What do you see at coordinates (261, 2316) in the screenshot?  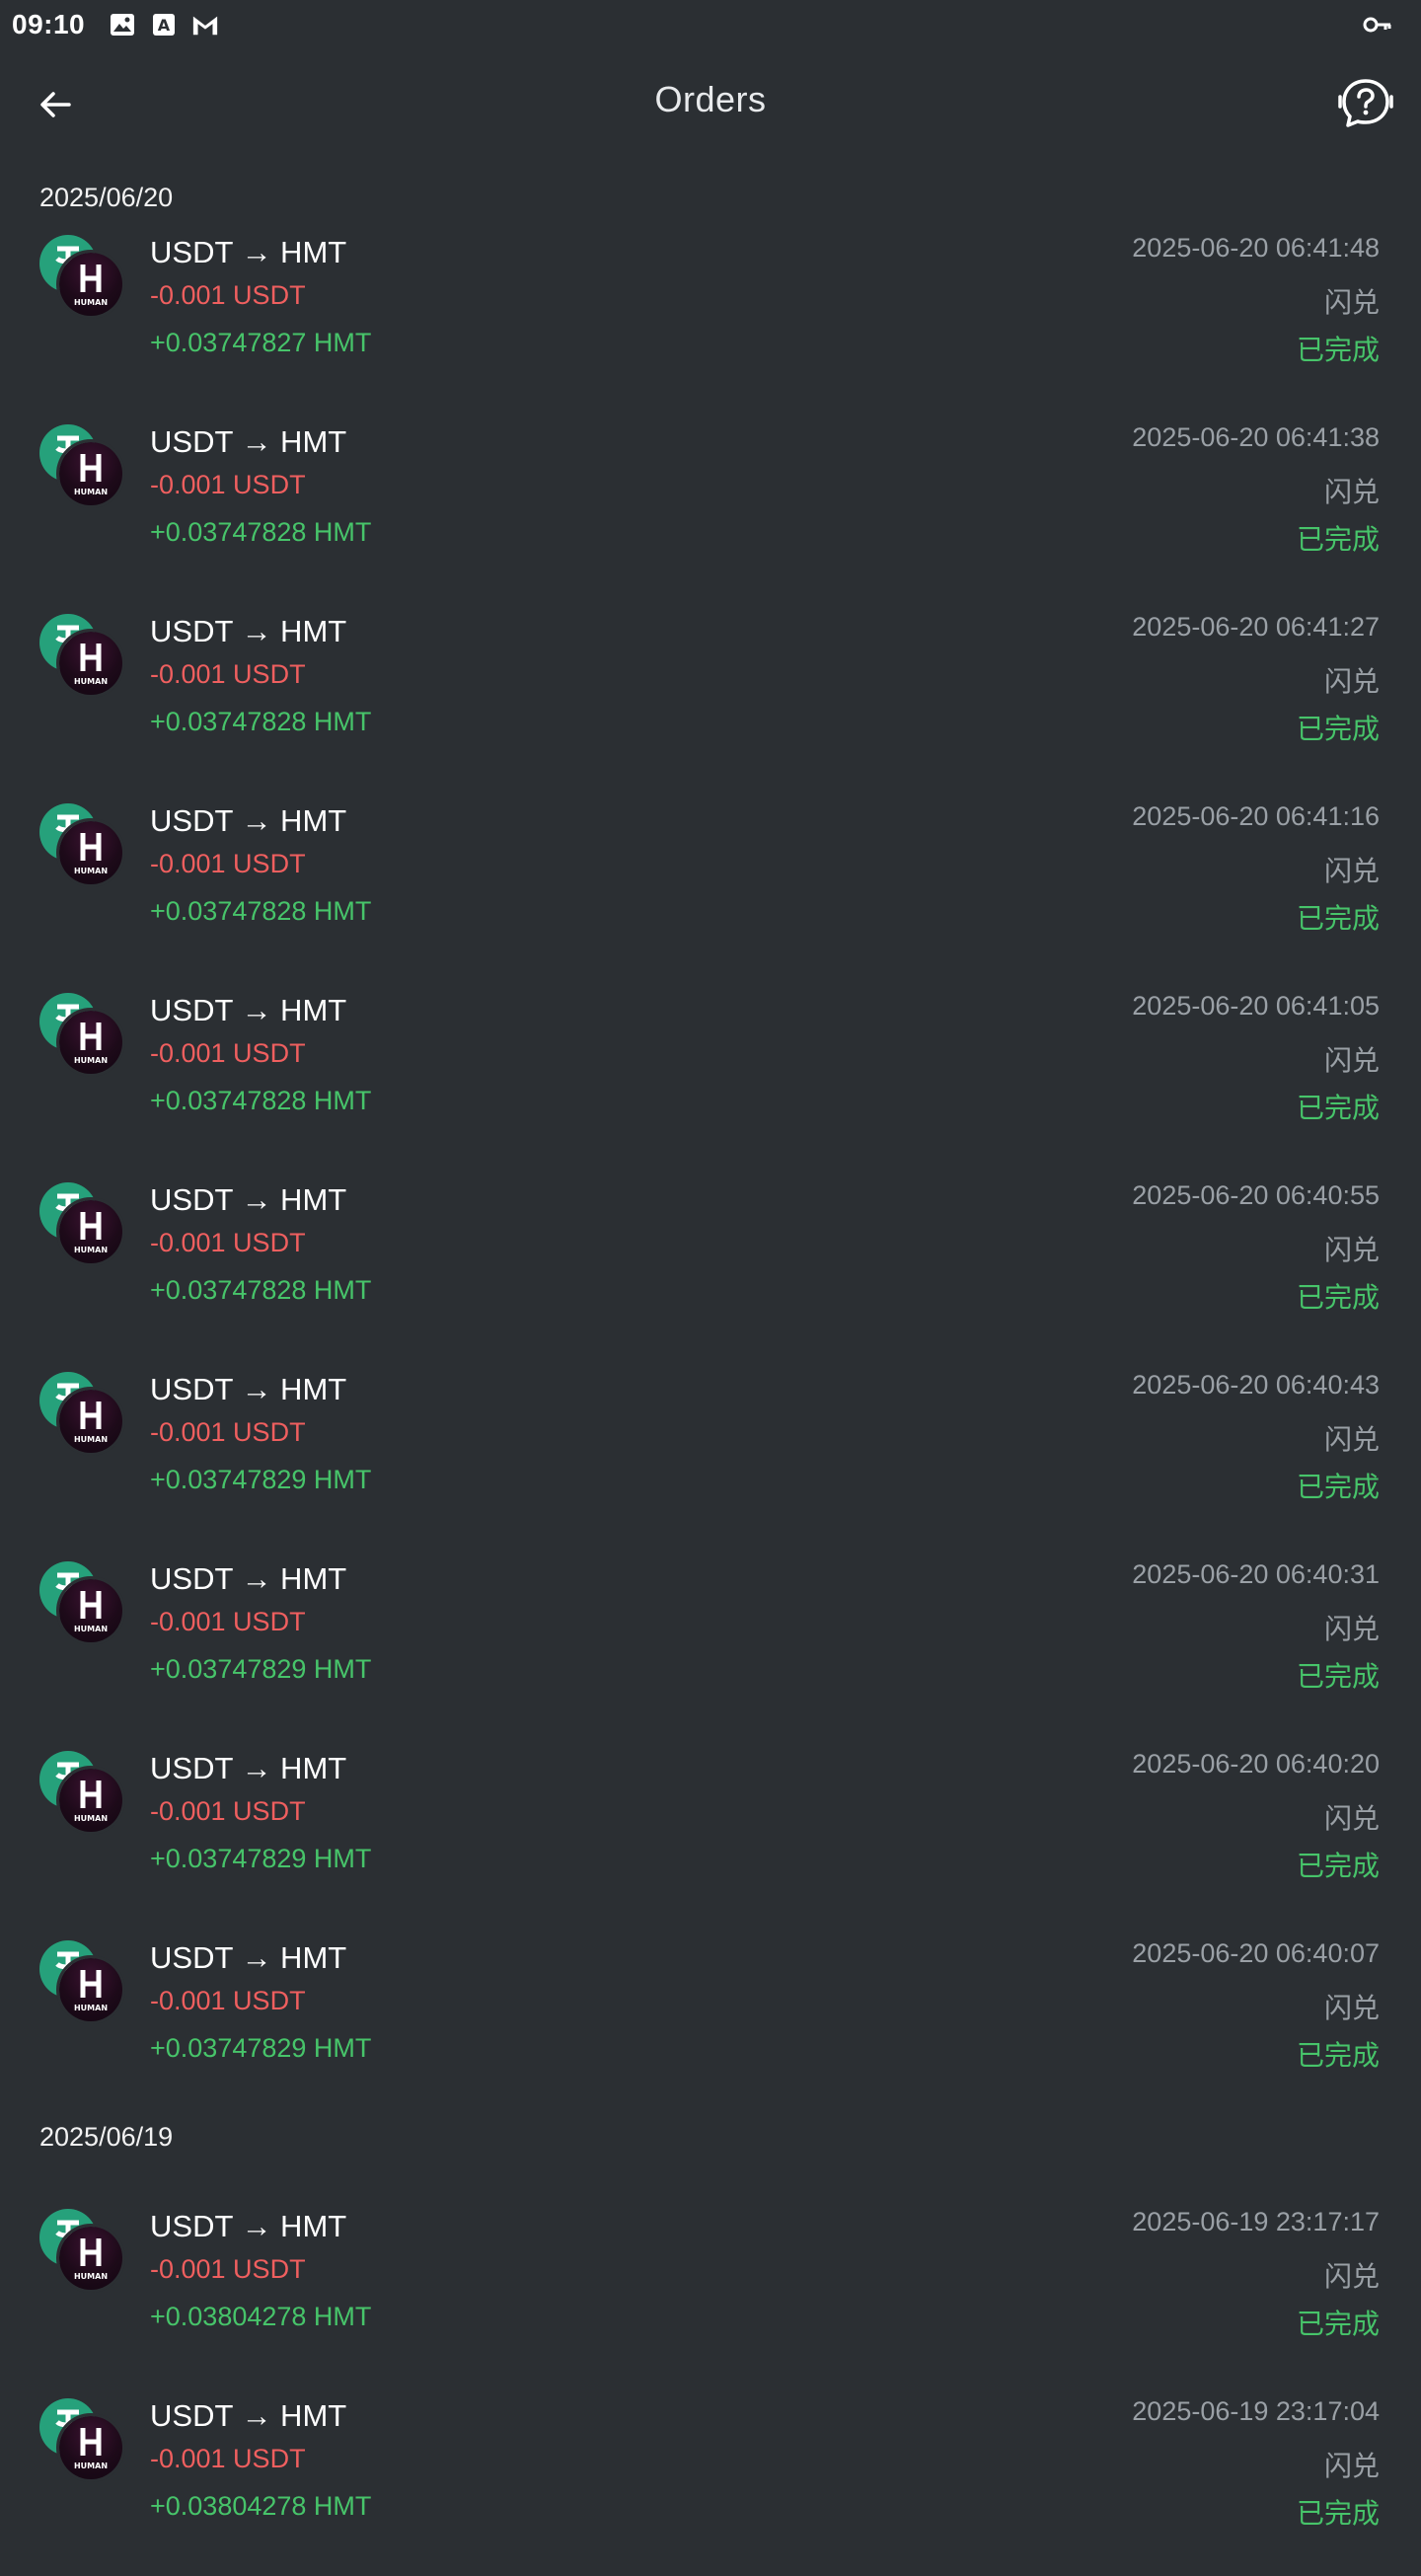 I see `order-received-amount: +0.03804278 HMT` at bounding box center [261, 2316].